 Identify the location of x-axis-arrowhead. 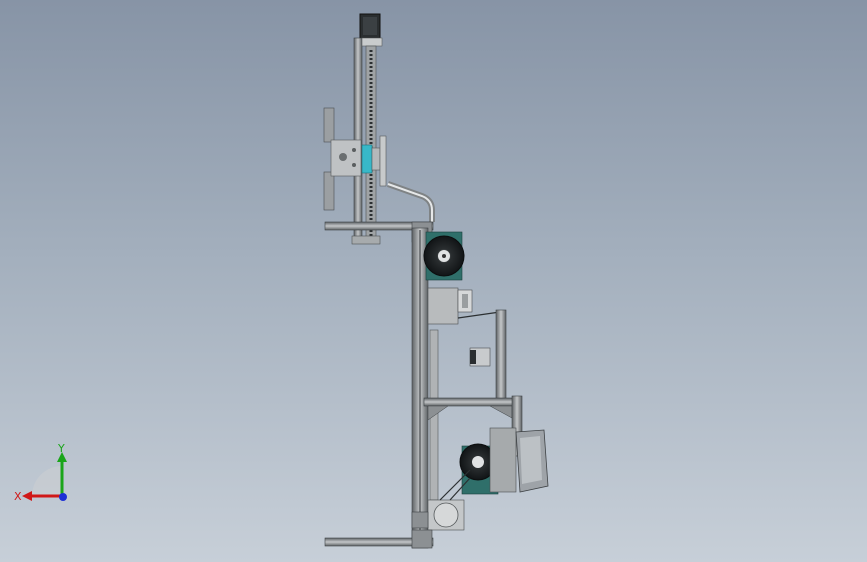
(27, 496).